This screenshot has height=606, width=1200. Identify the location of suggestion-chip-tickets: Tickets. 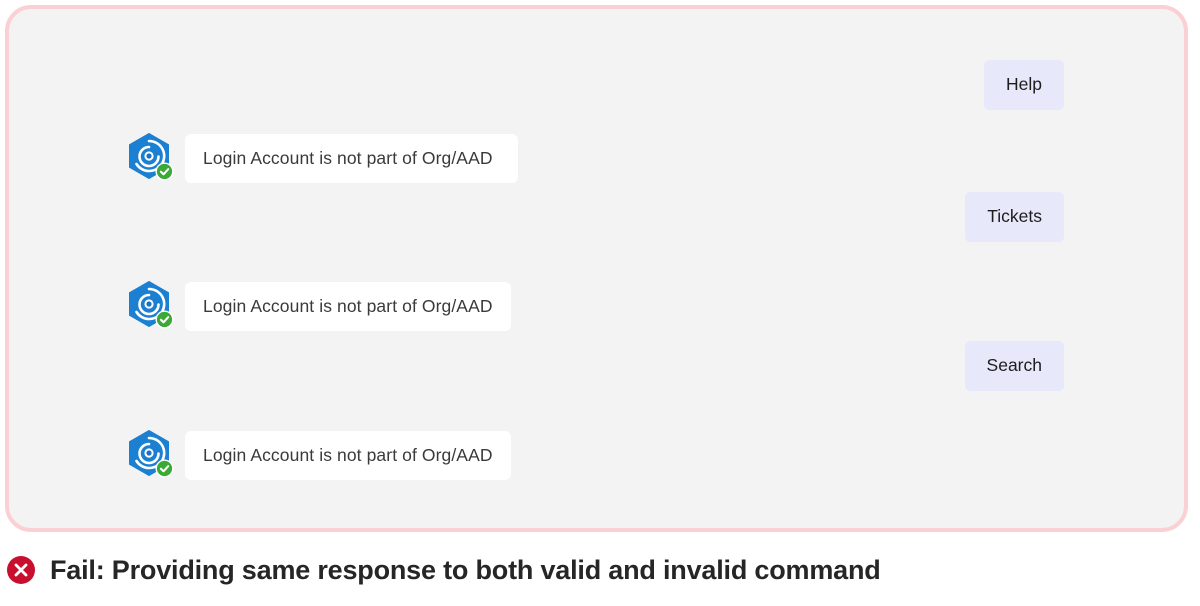
(1014, 217).